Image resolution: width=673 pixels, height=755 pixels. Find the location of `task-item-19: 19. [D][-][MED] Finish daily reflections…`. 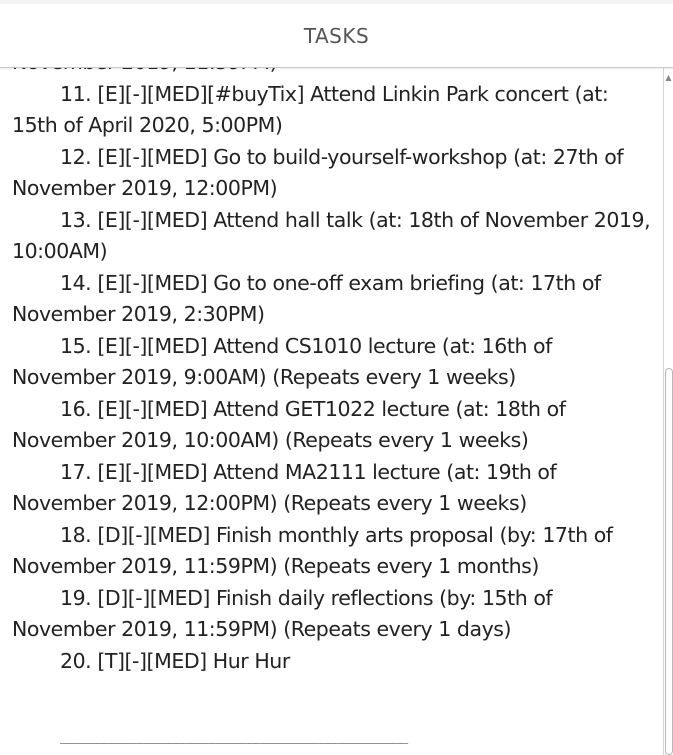

task-item-19: 19. [D][-][MED] Finish daily reflections… is located at coordinates (282, 613).